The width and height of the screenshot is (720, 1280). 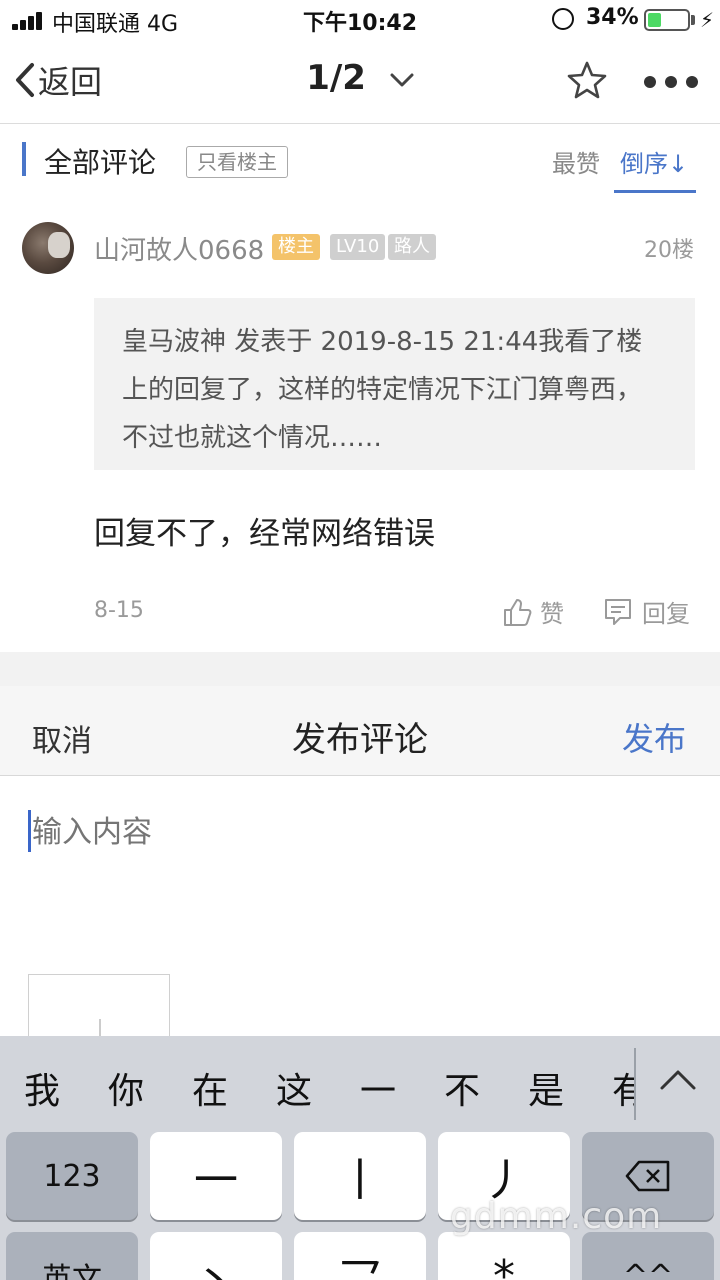 I want to click on rotation-lock-icon, so click(x=563, y=19).